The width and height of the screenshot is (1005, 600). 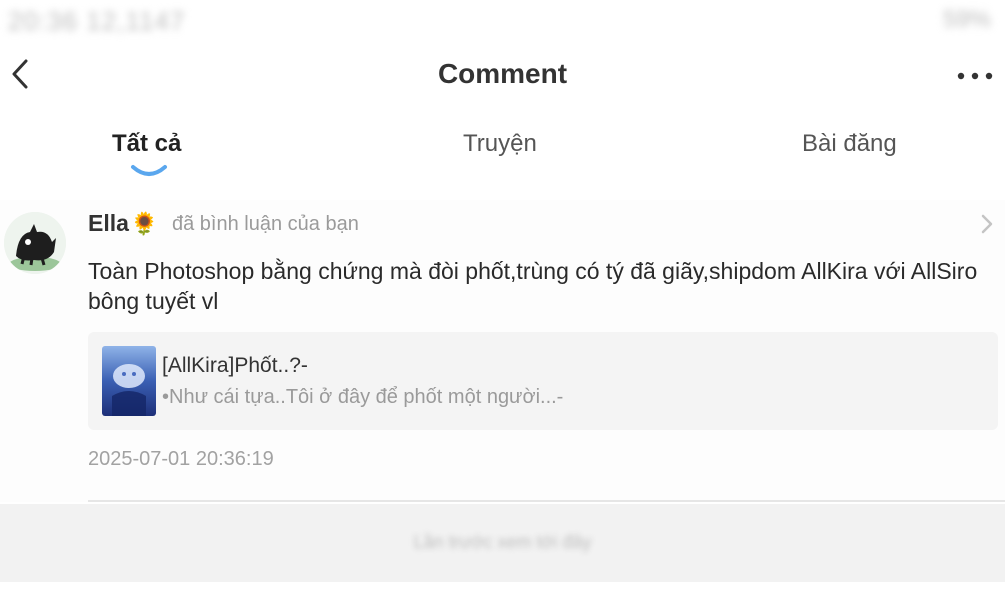 I want to click on status-time: 20:36 12,1147, so click(x=97, y=21).